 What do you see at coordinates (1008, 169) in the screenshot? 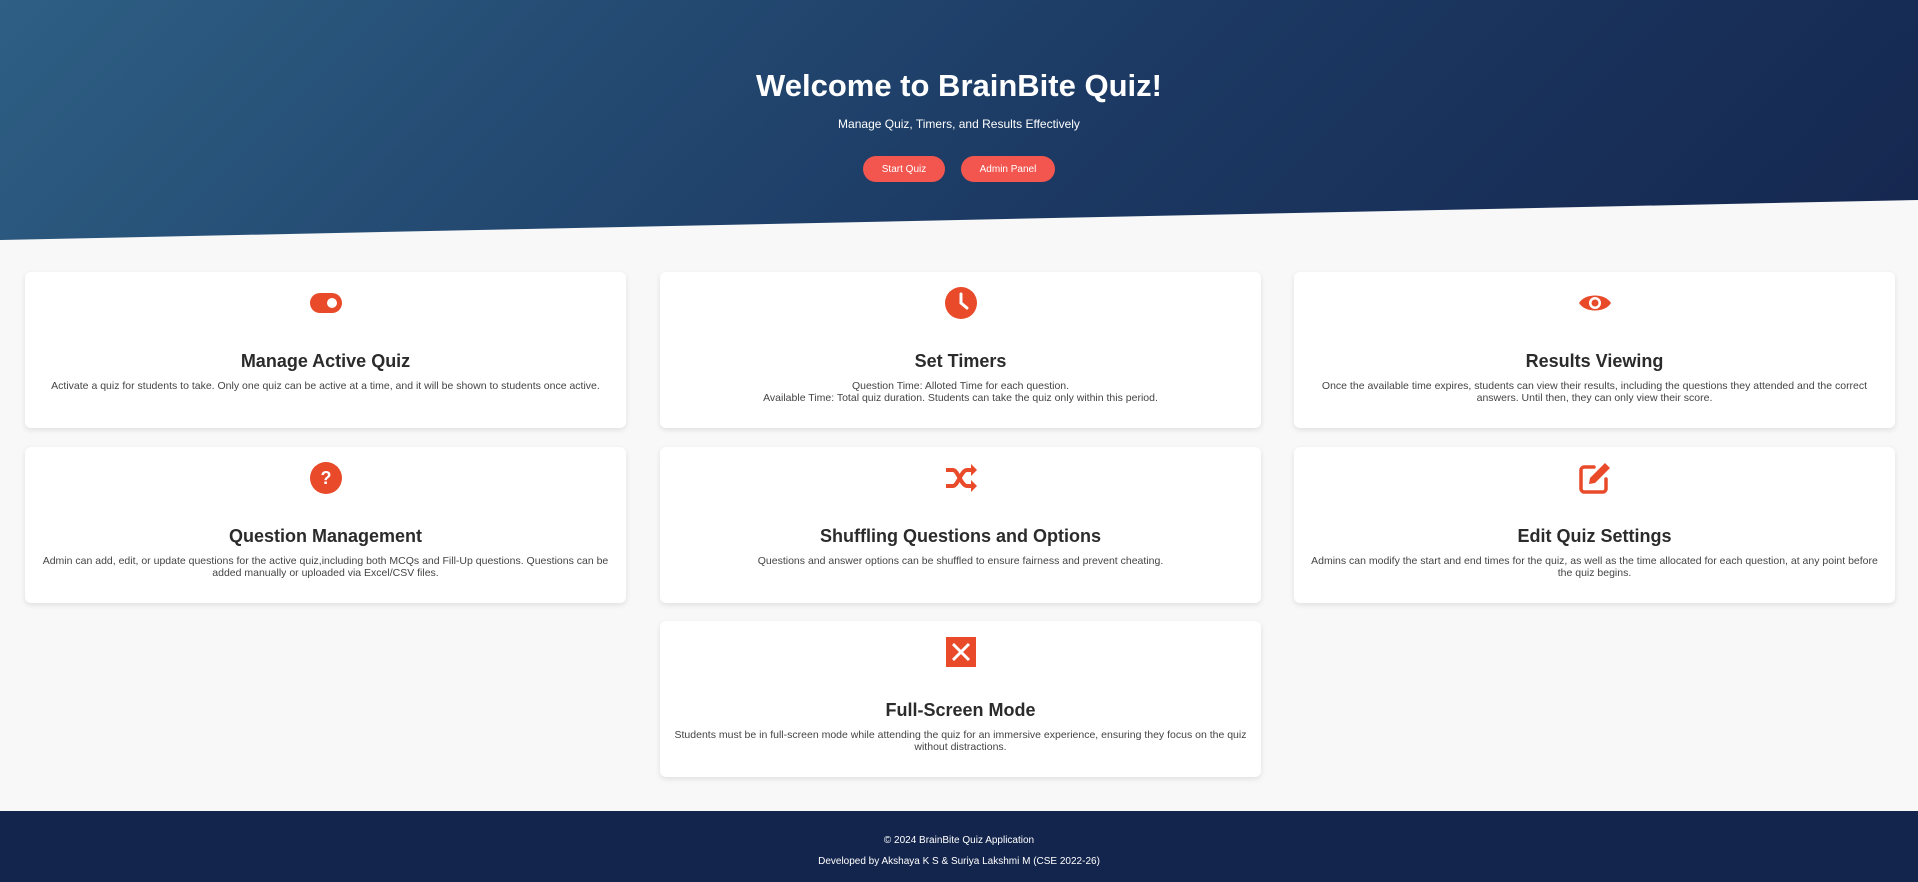
I see `admin-panel-button: Admin Panel` at bounding box center [1008, 169].